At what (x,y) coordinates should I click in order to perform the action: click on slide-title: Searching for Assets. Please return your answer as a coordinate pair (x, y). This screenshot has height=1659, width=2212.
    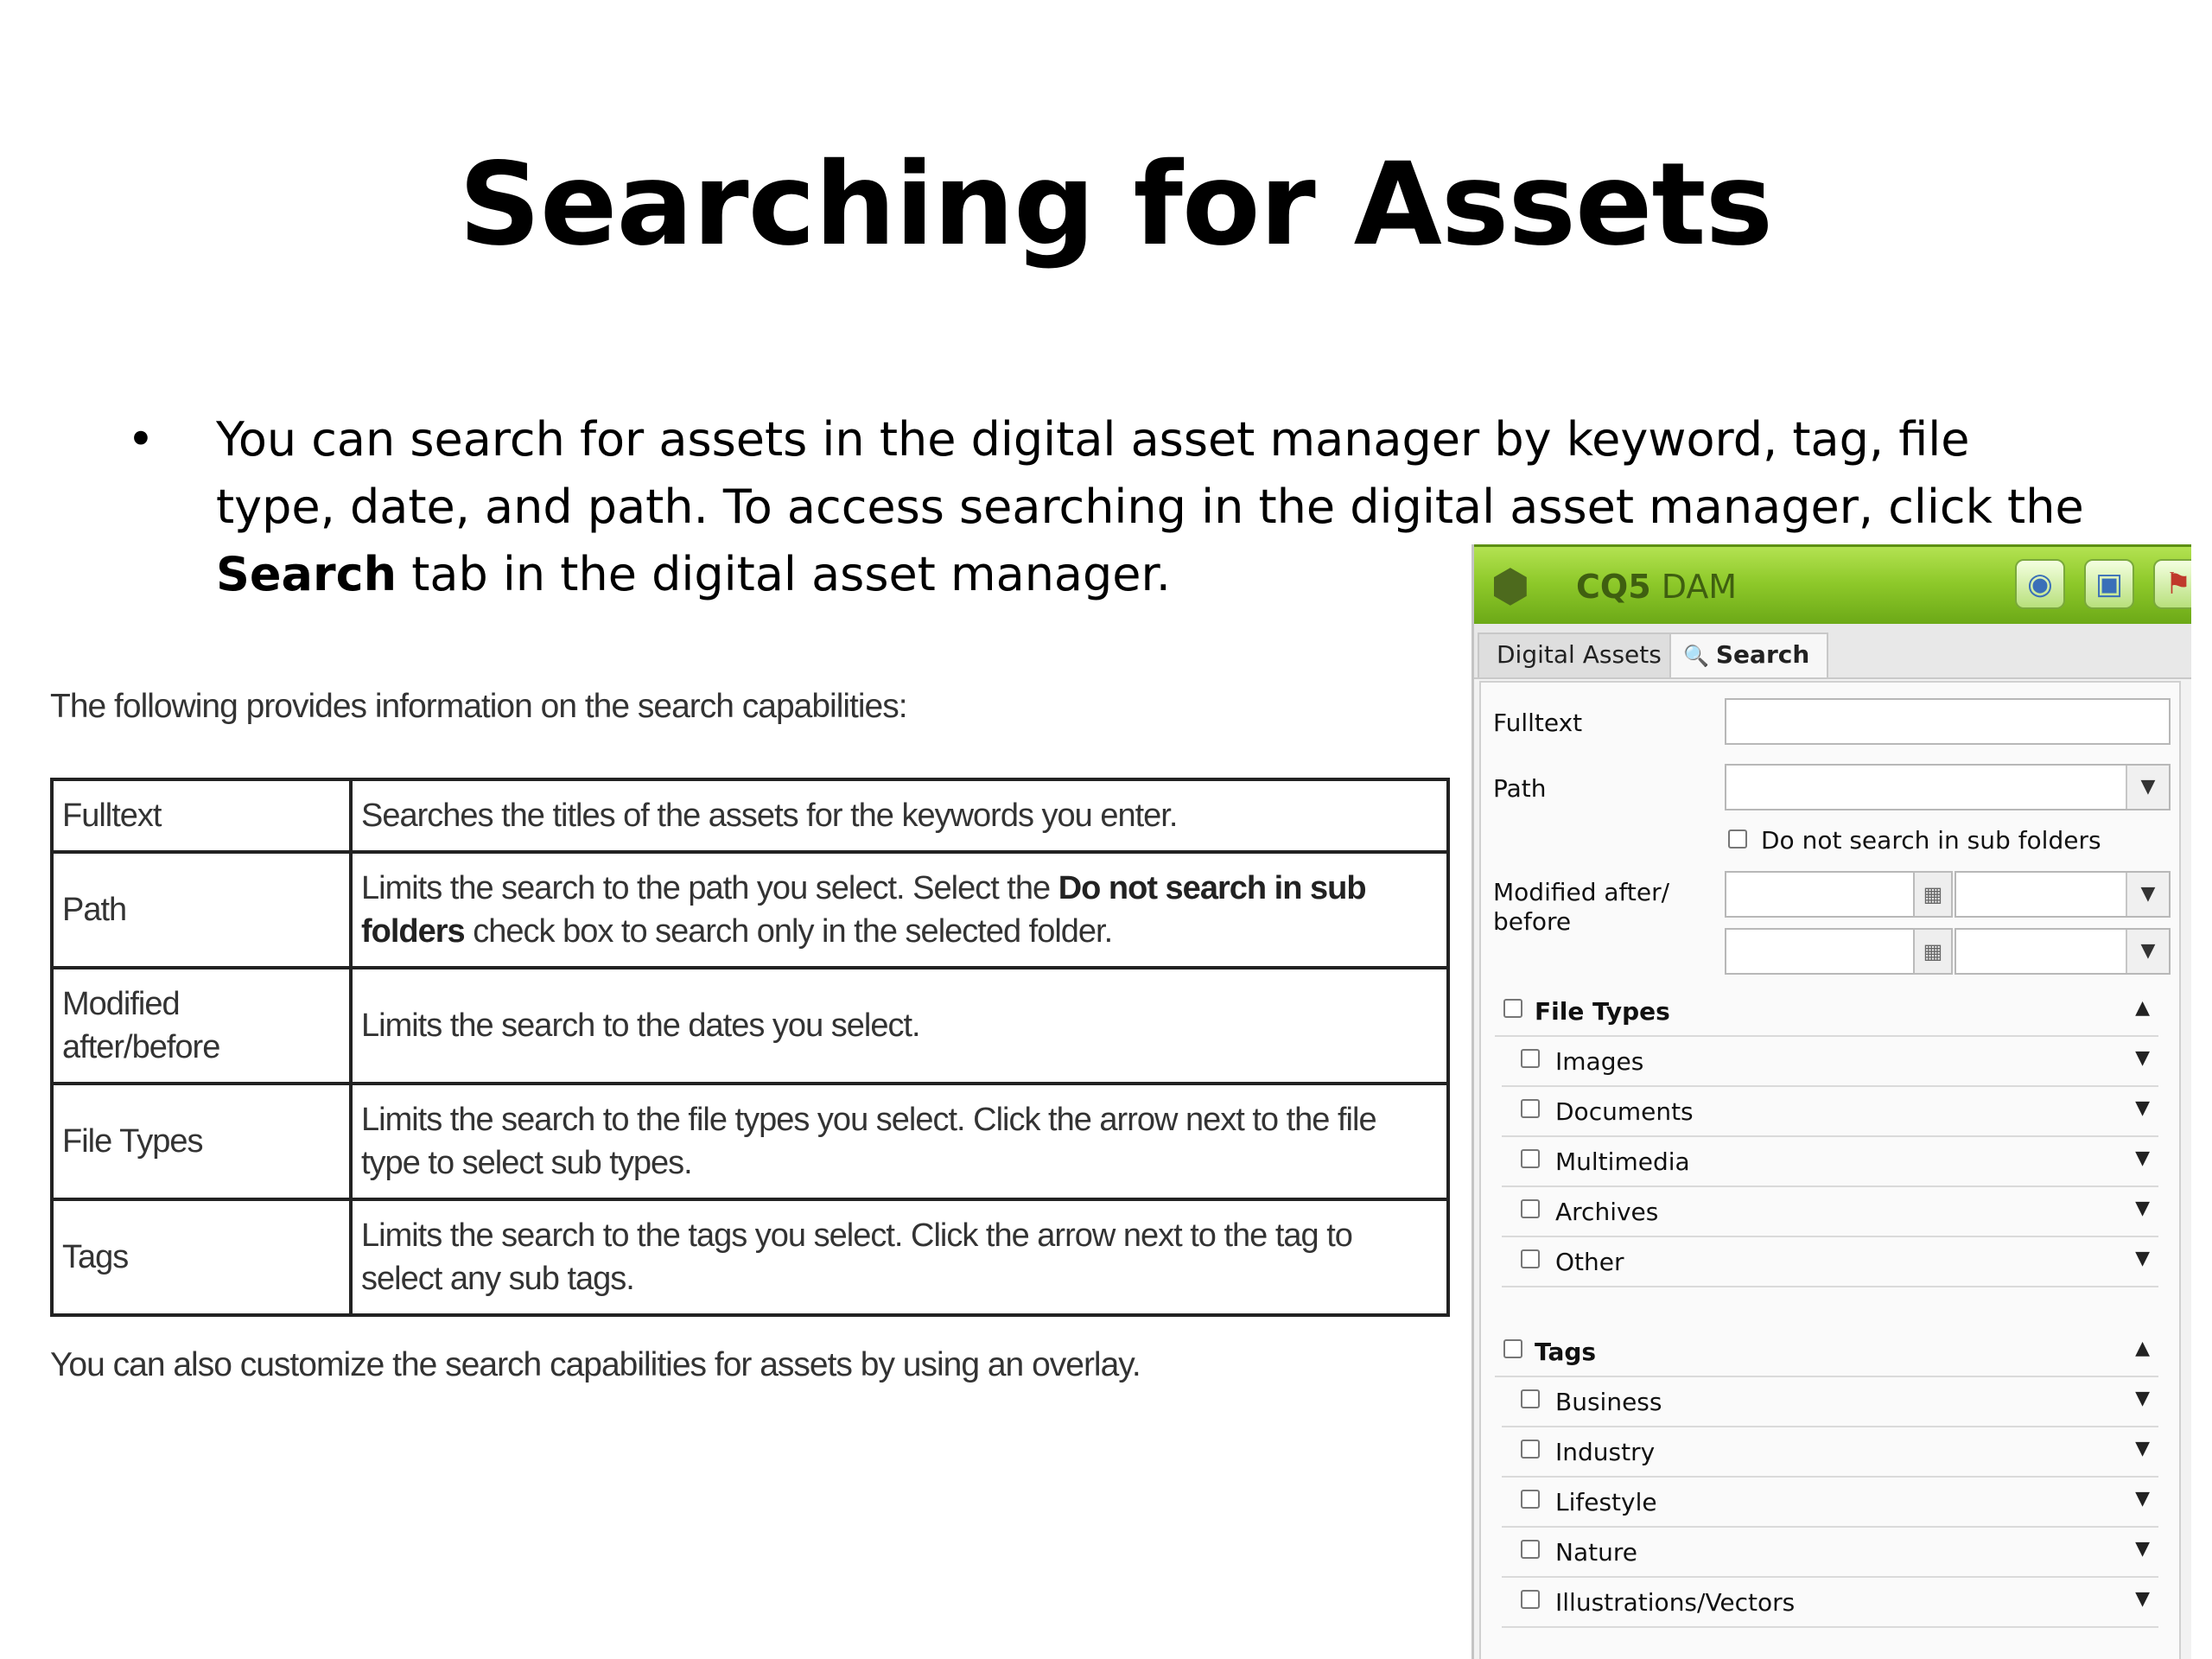
    Looking at the image, I should click on (1115, 204).